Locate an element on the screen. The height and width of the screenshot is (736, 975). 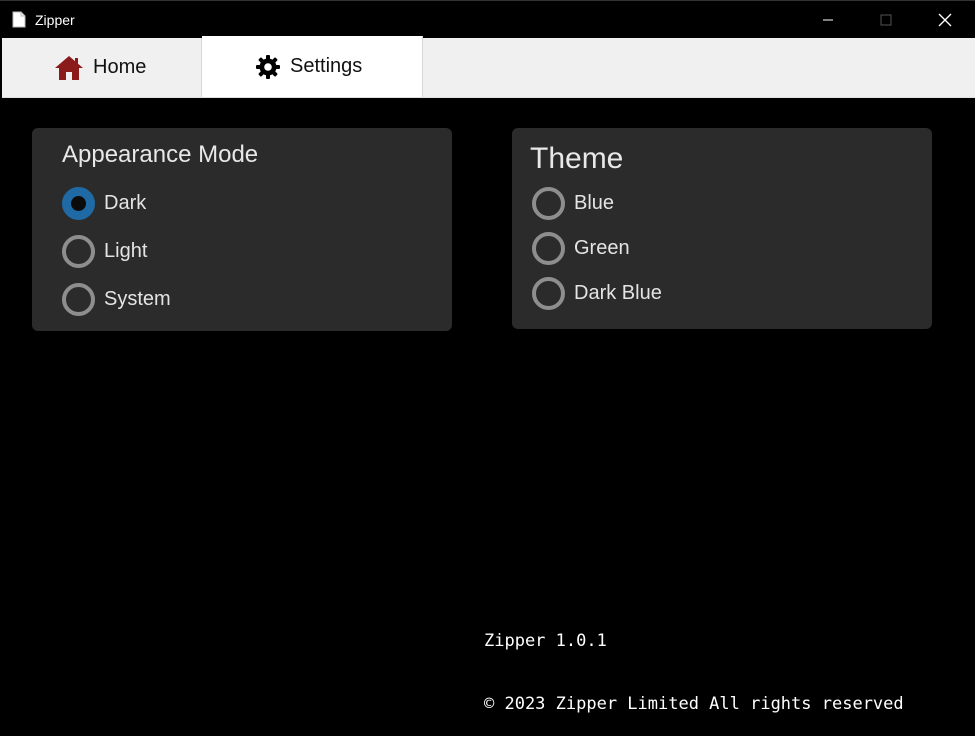
radio-dark-indicator is located at coordinates (78, 203).